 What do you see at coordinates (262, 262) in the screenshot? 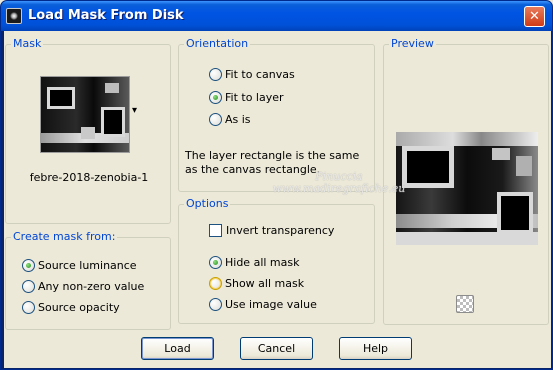
I see `radio-label: Hide all mask` at bounding box center [262, 262].